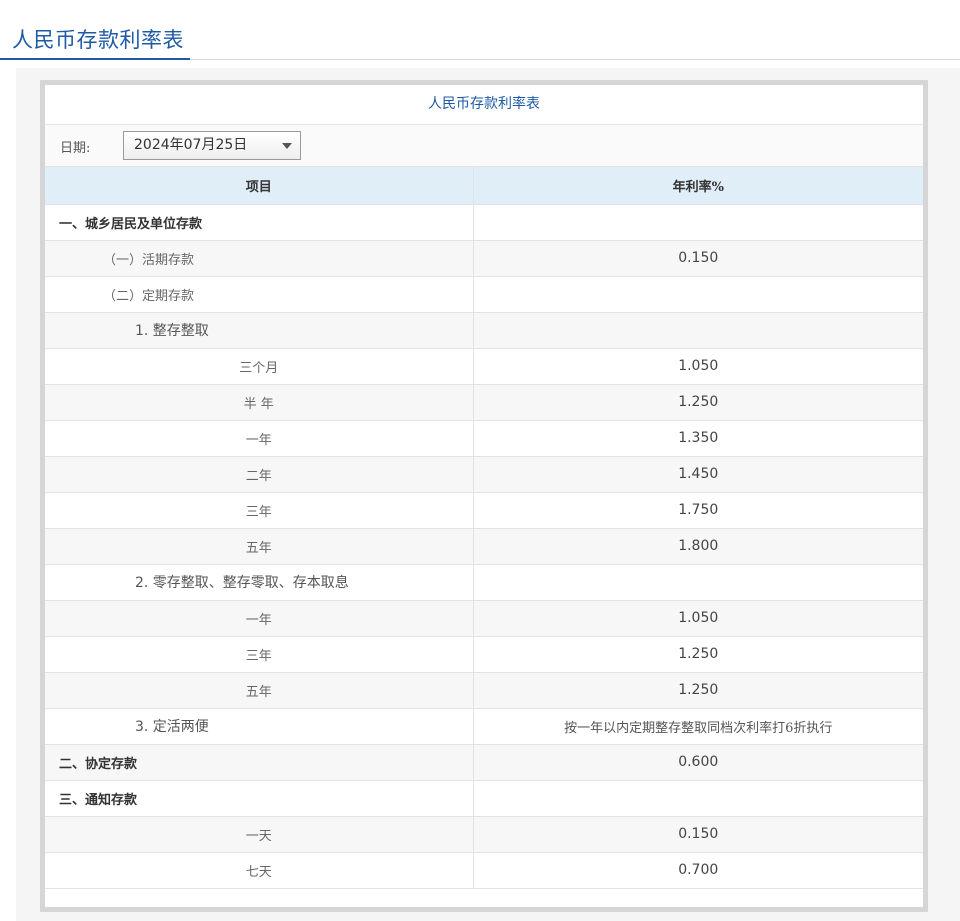 The width and height of the screenshot is (960, 921). I want to click on row-rate: 0.600, so click(698, 762).